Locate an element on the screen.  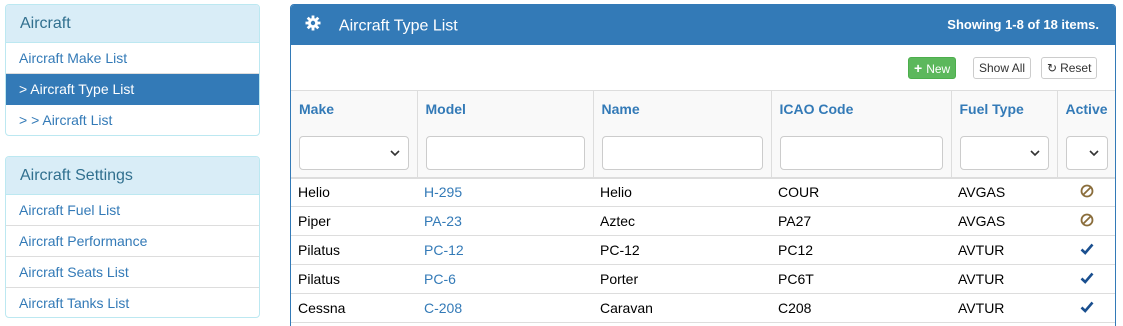
cell-icao-code: C208 is located at coordinates (861, 308).